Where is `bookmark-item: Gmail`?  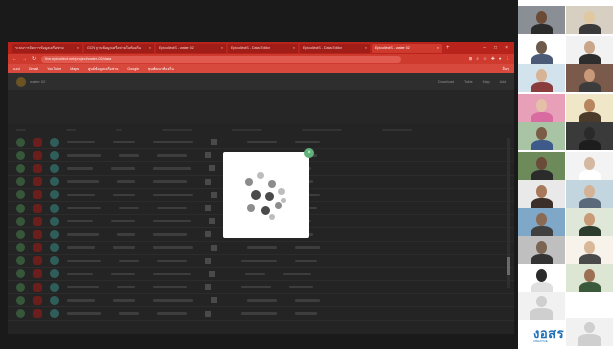
bookmark-item: Gmail is located at coordinates (33, 69).